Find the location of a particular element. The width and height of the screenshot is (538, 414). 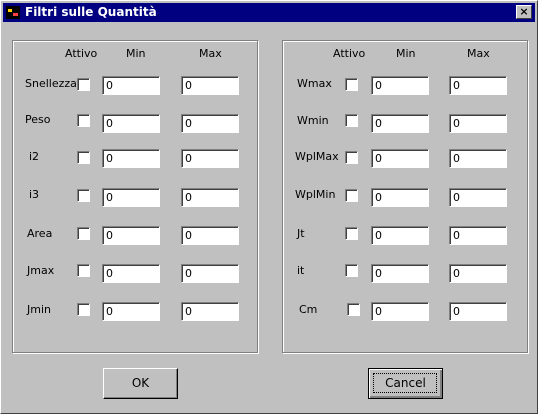

min-field-i3 is located at coordinates (131, 197).